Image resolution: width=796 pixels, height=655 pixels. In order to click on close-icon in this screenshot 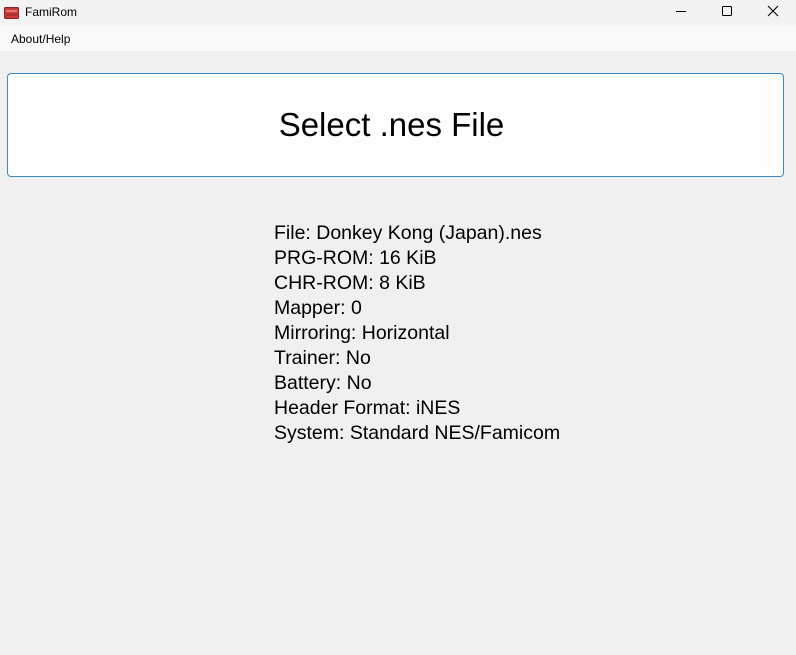, I will do `click(773, 11)`.